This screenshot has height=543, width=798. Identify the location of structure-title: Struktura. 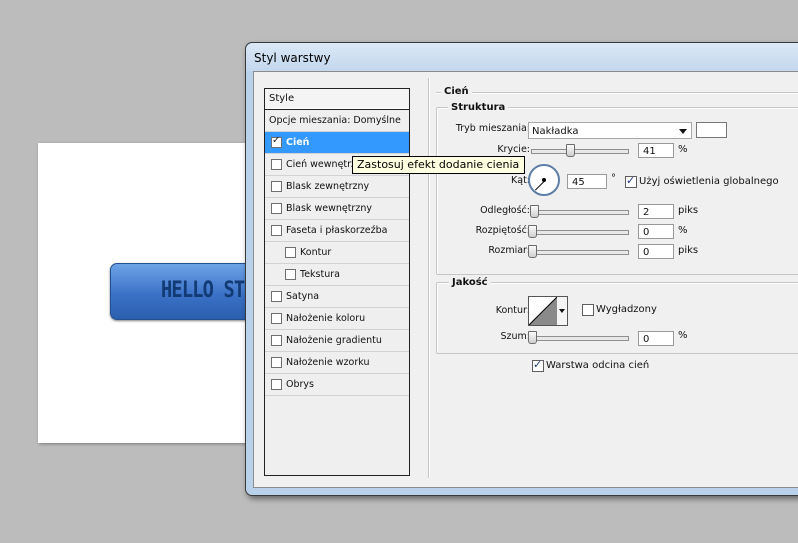
(478, 107).